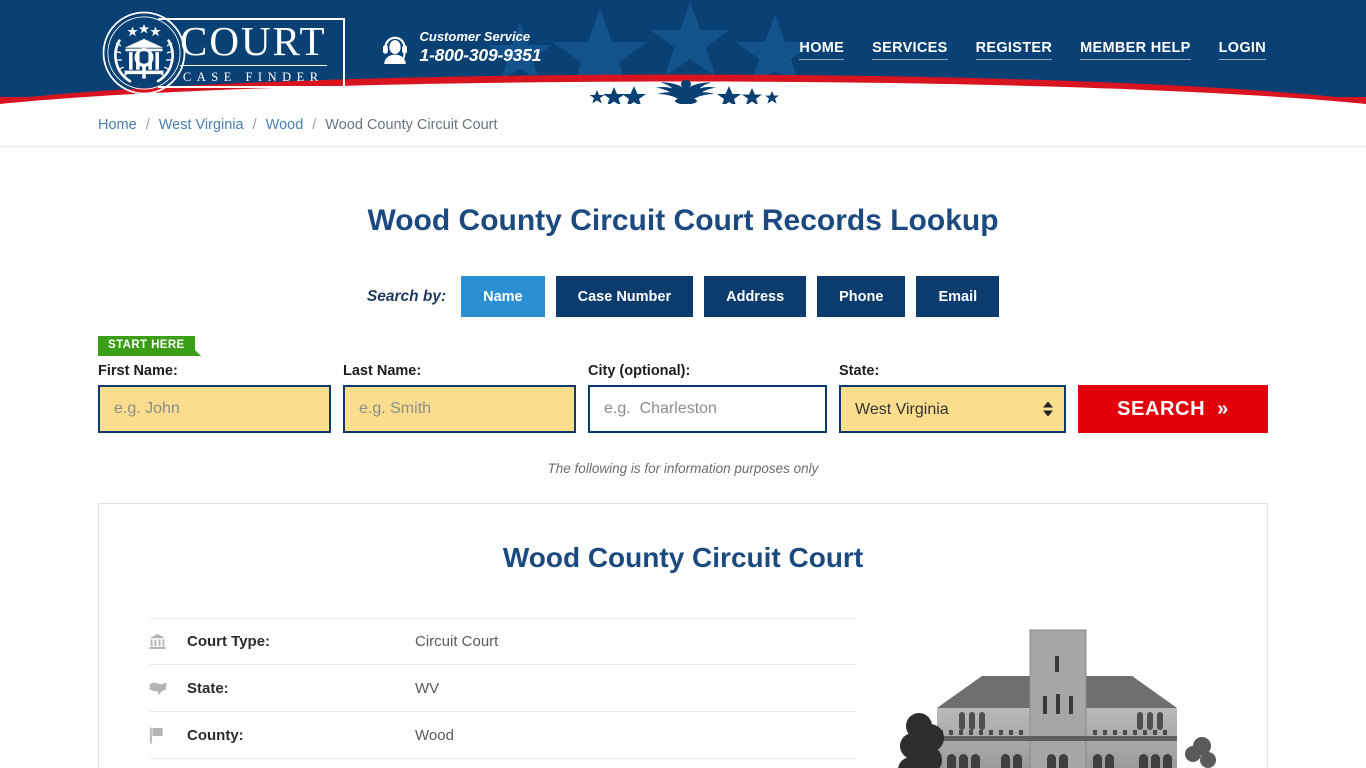  I want to click on detail-row-court-type: Court Type: Circuit Court, so click(503, 641).